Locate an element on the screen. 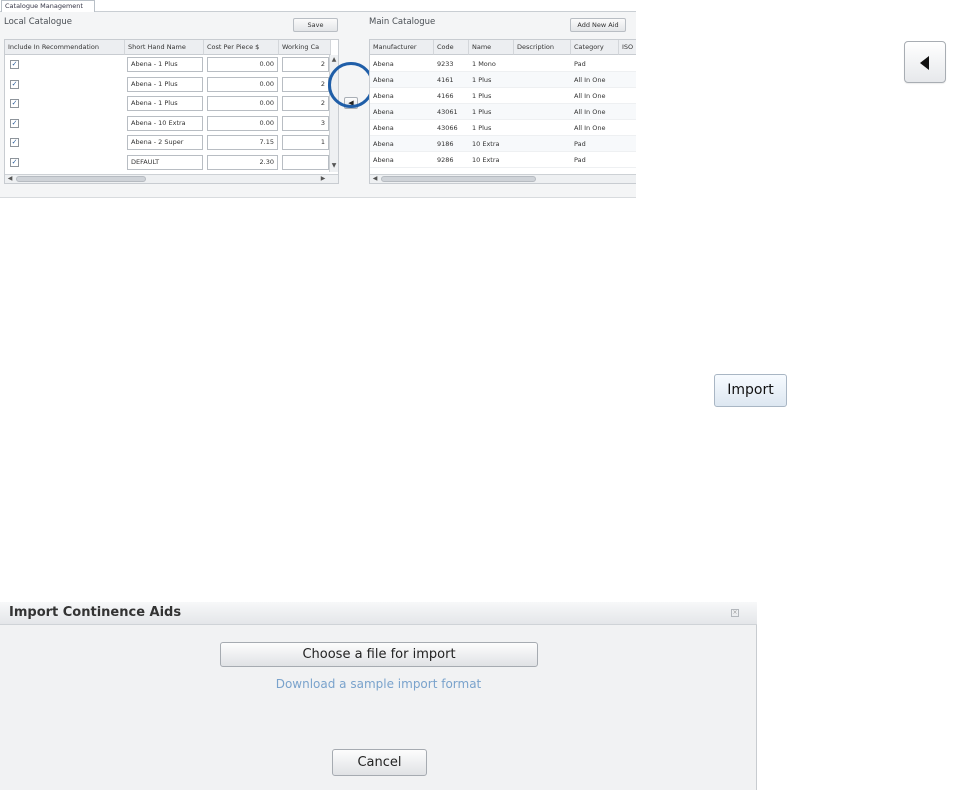 This screenshot has height=790, width=954. short-hand-name-input: DEFAULT is located at coordinates (165, 162).